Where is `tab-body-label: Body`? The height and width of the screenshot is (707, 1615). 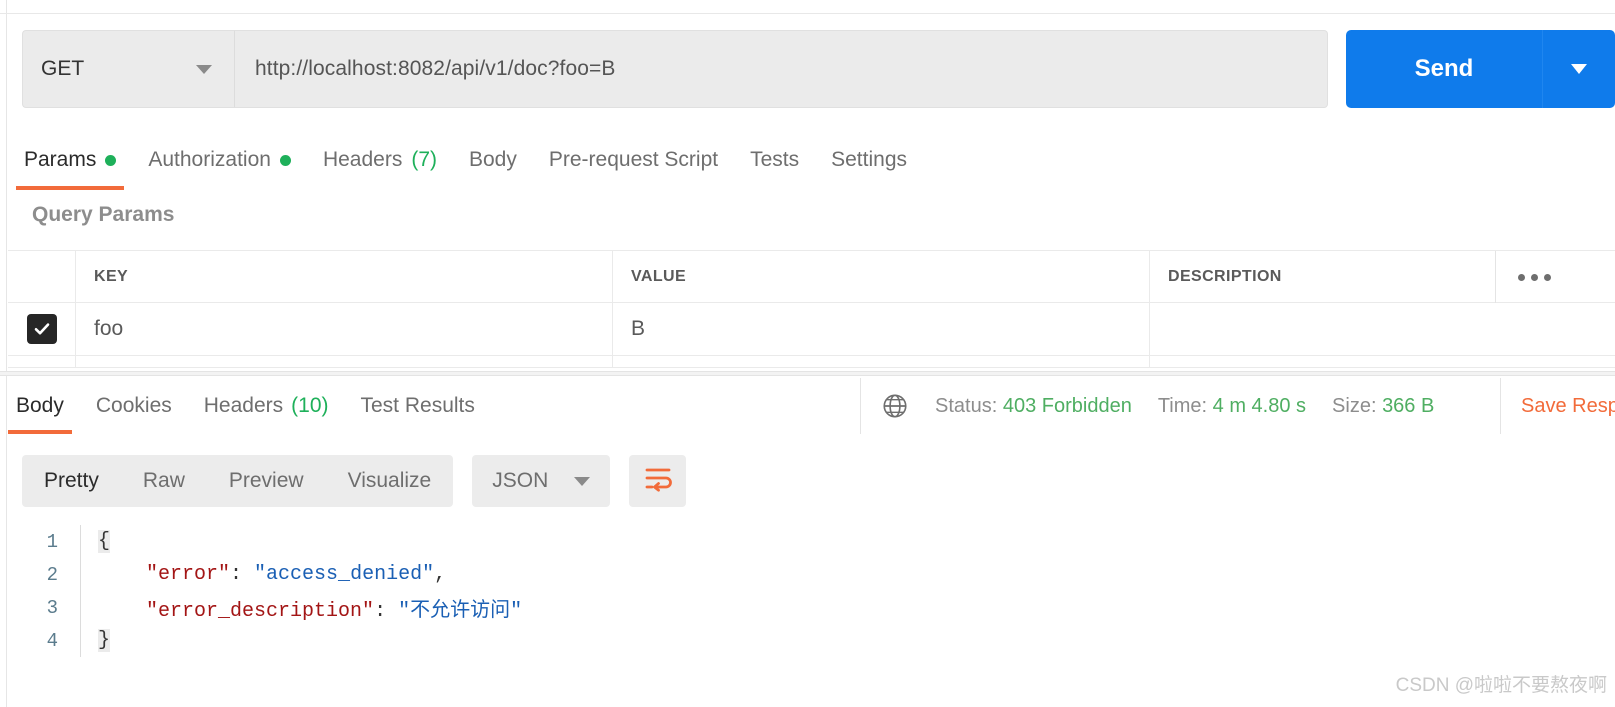 tab-body-label: Body is located at coordinates (493, 159).